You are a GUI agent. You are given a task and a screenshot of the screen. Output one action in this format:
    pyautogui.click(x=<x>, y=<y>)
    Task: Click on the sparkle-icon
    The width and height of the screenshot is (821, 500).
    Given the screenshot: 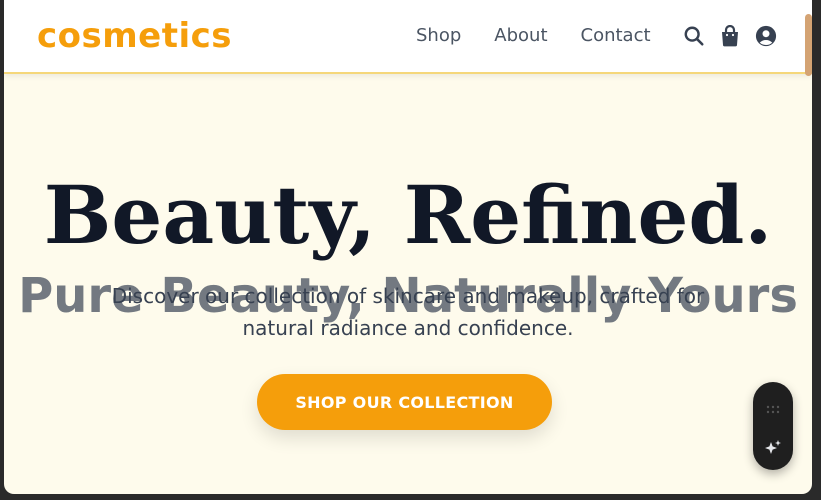 What is the action you would take?
    pyautogui.click(x=773, y=448)
    